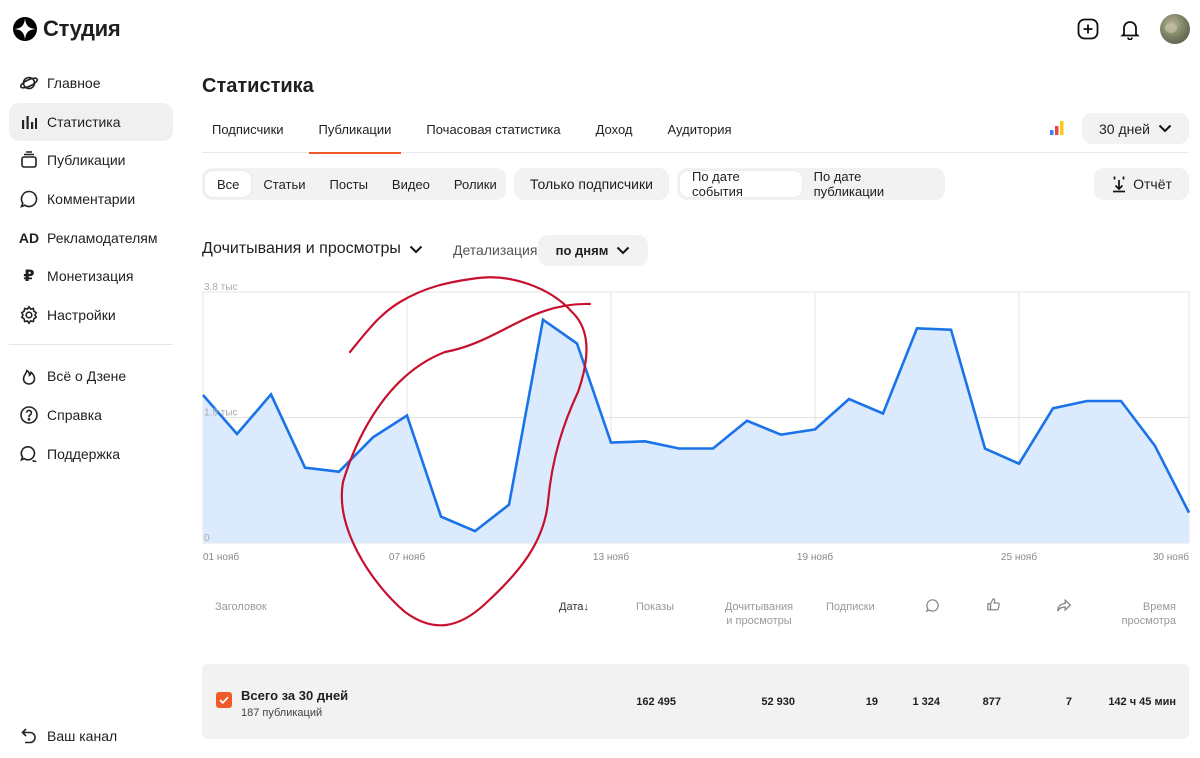 The height and width of the screenshot is (758, 1200). I want to click on colored-bars-icon, so click(1057, 130).